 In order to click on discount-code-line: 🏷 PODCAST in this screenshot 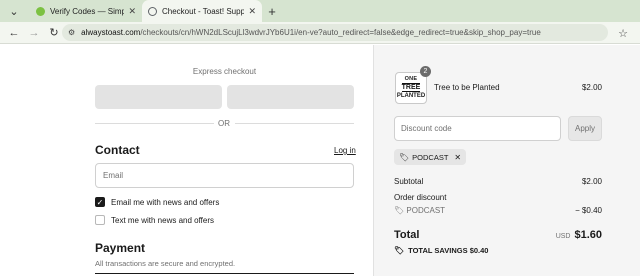, I will do `click(419, 210)`.